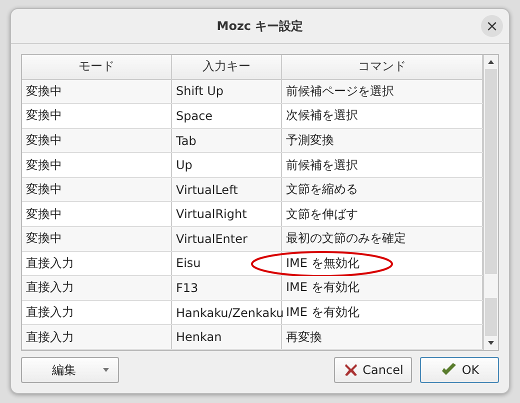  I want to click on table-row: 変換中 Up 前候補を選択, so click(252, 165).